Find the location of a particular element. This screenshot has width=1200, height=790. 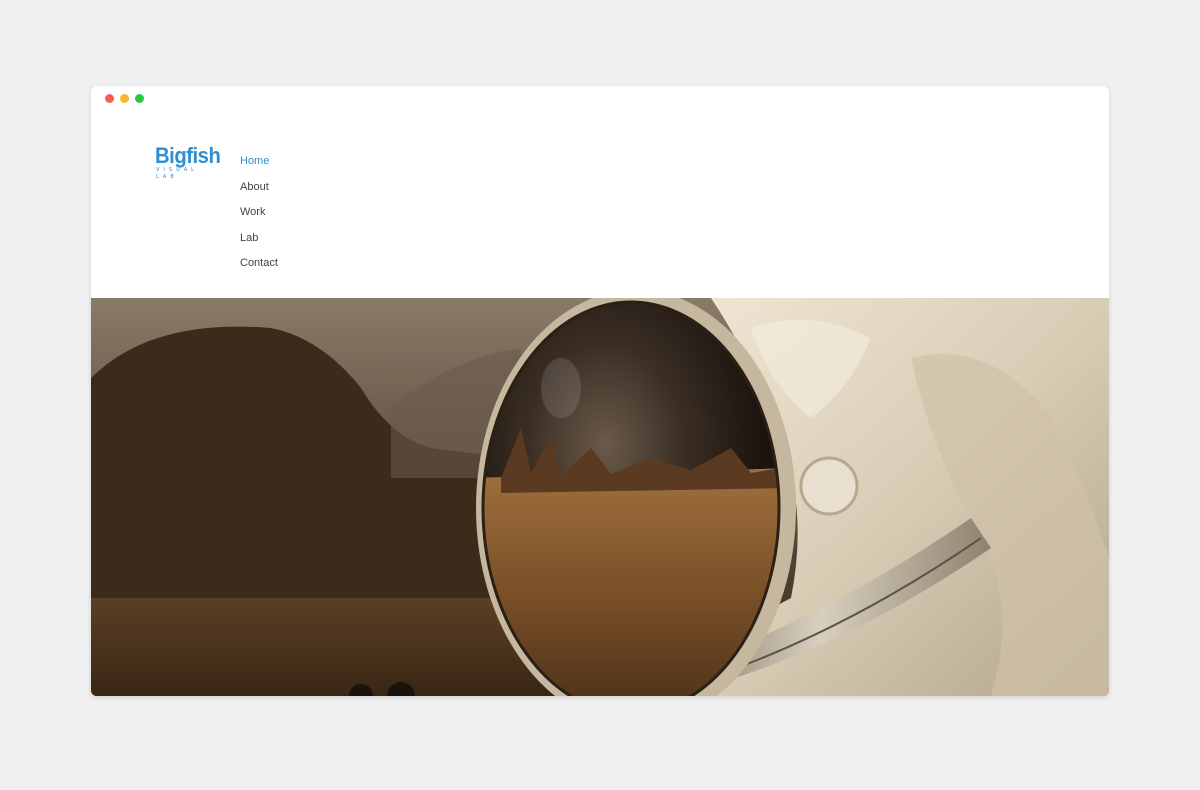

nav-item-contact: Contact is located at coordinates (259, 268).